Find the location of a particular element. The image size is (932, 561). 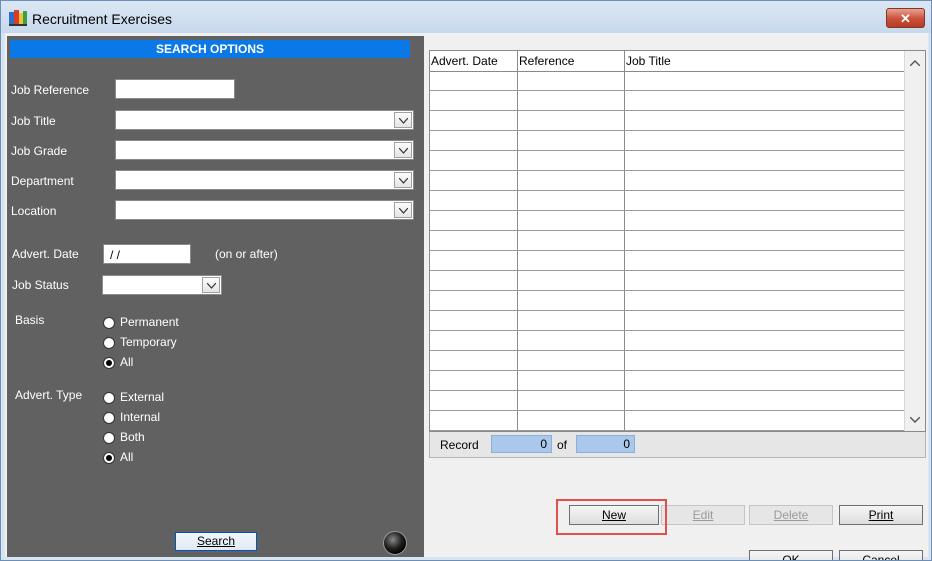

ok-button-label: OK is located at coordinates (791, 557).